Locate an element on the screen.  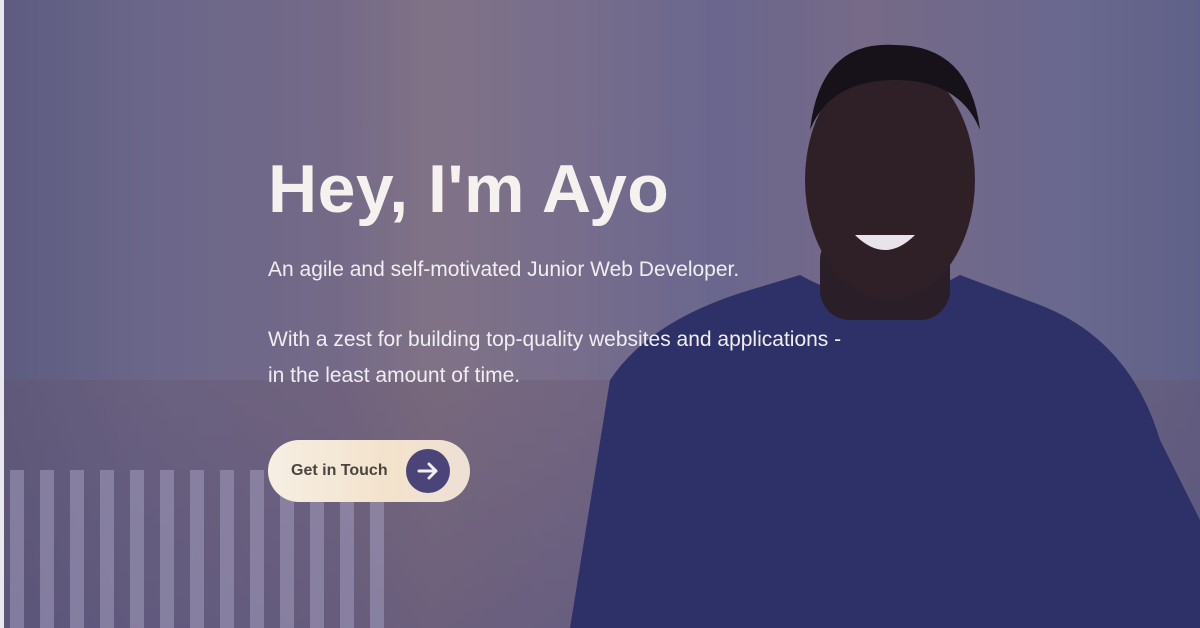
arrow-right-icon is located at coordinates (428, 471).